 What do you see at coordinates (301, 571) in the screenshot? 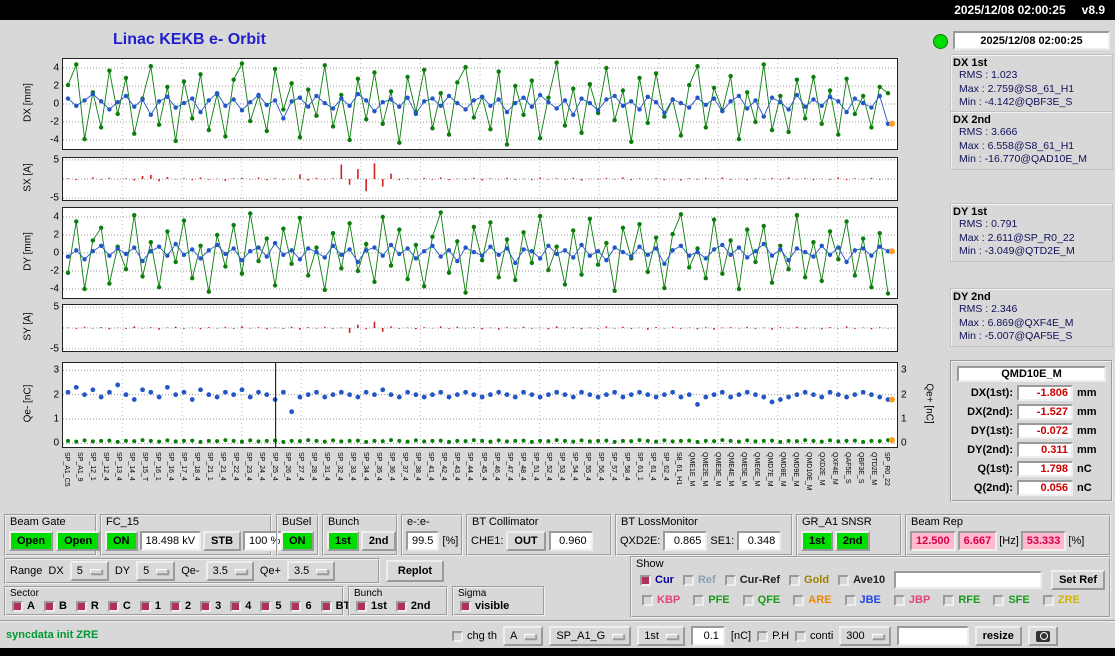
I see `dropdown-value: 3.5` at bounding box center [301, 571].